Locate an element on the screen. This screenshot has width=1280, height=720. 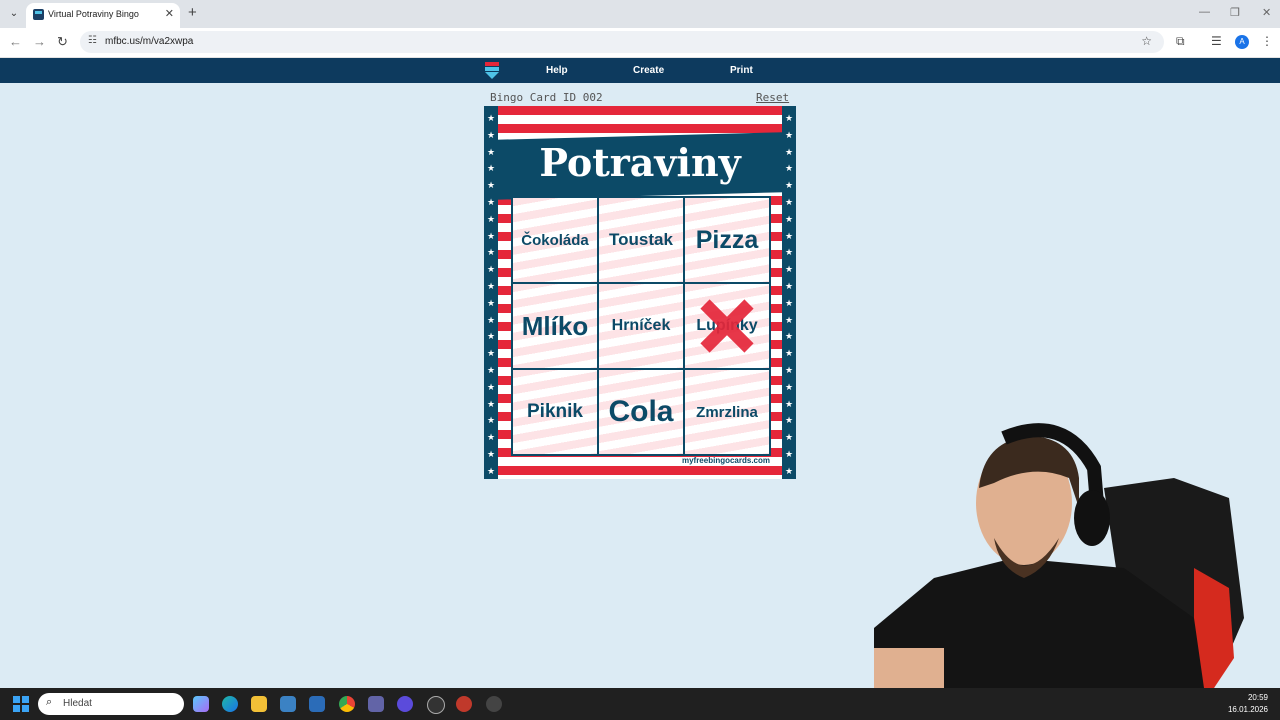
address-url: mfbc.us/m/va2xwpa is located at coordinates (149, 41).